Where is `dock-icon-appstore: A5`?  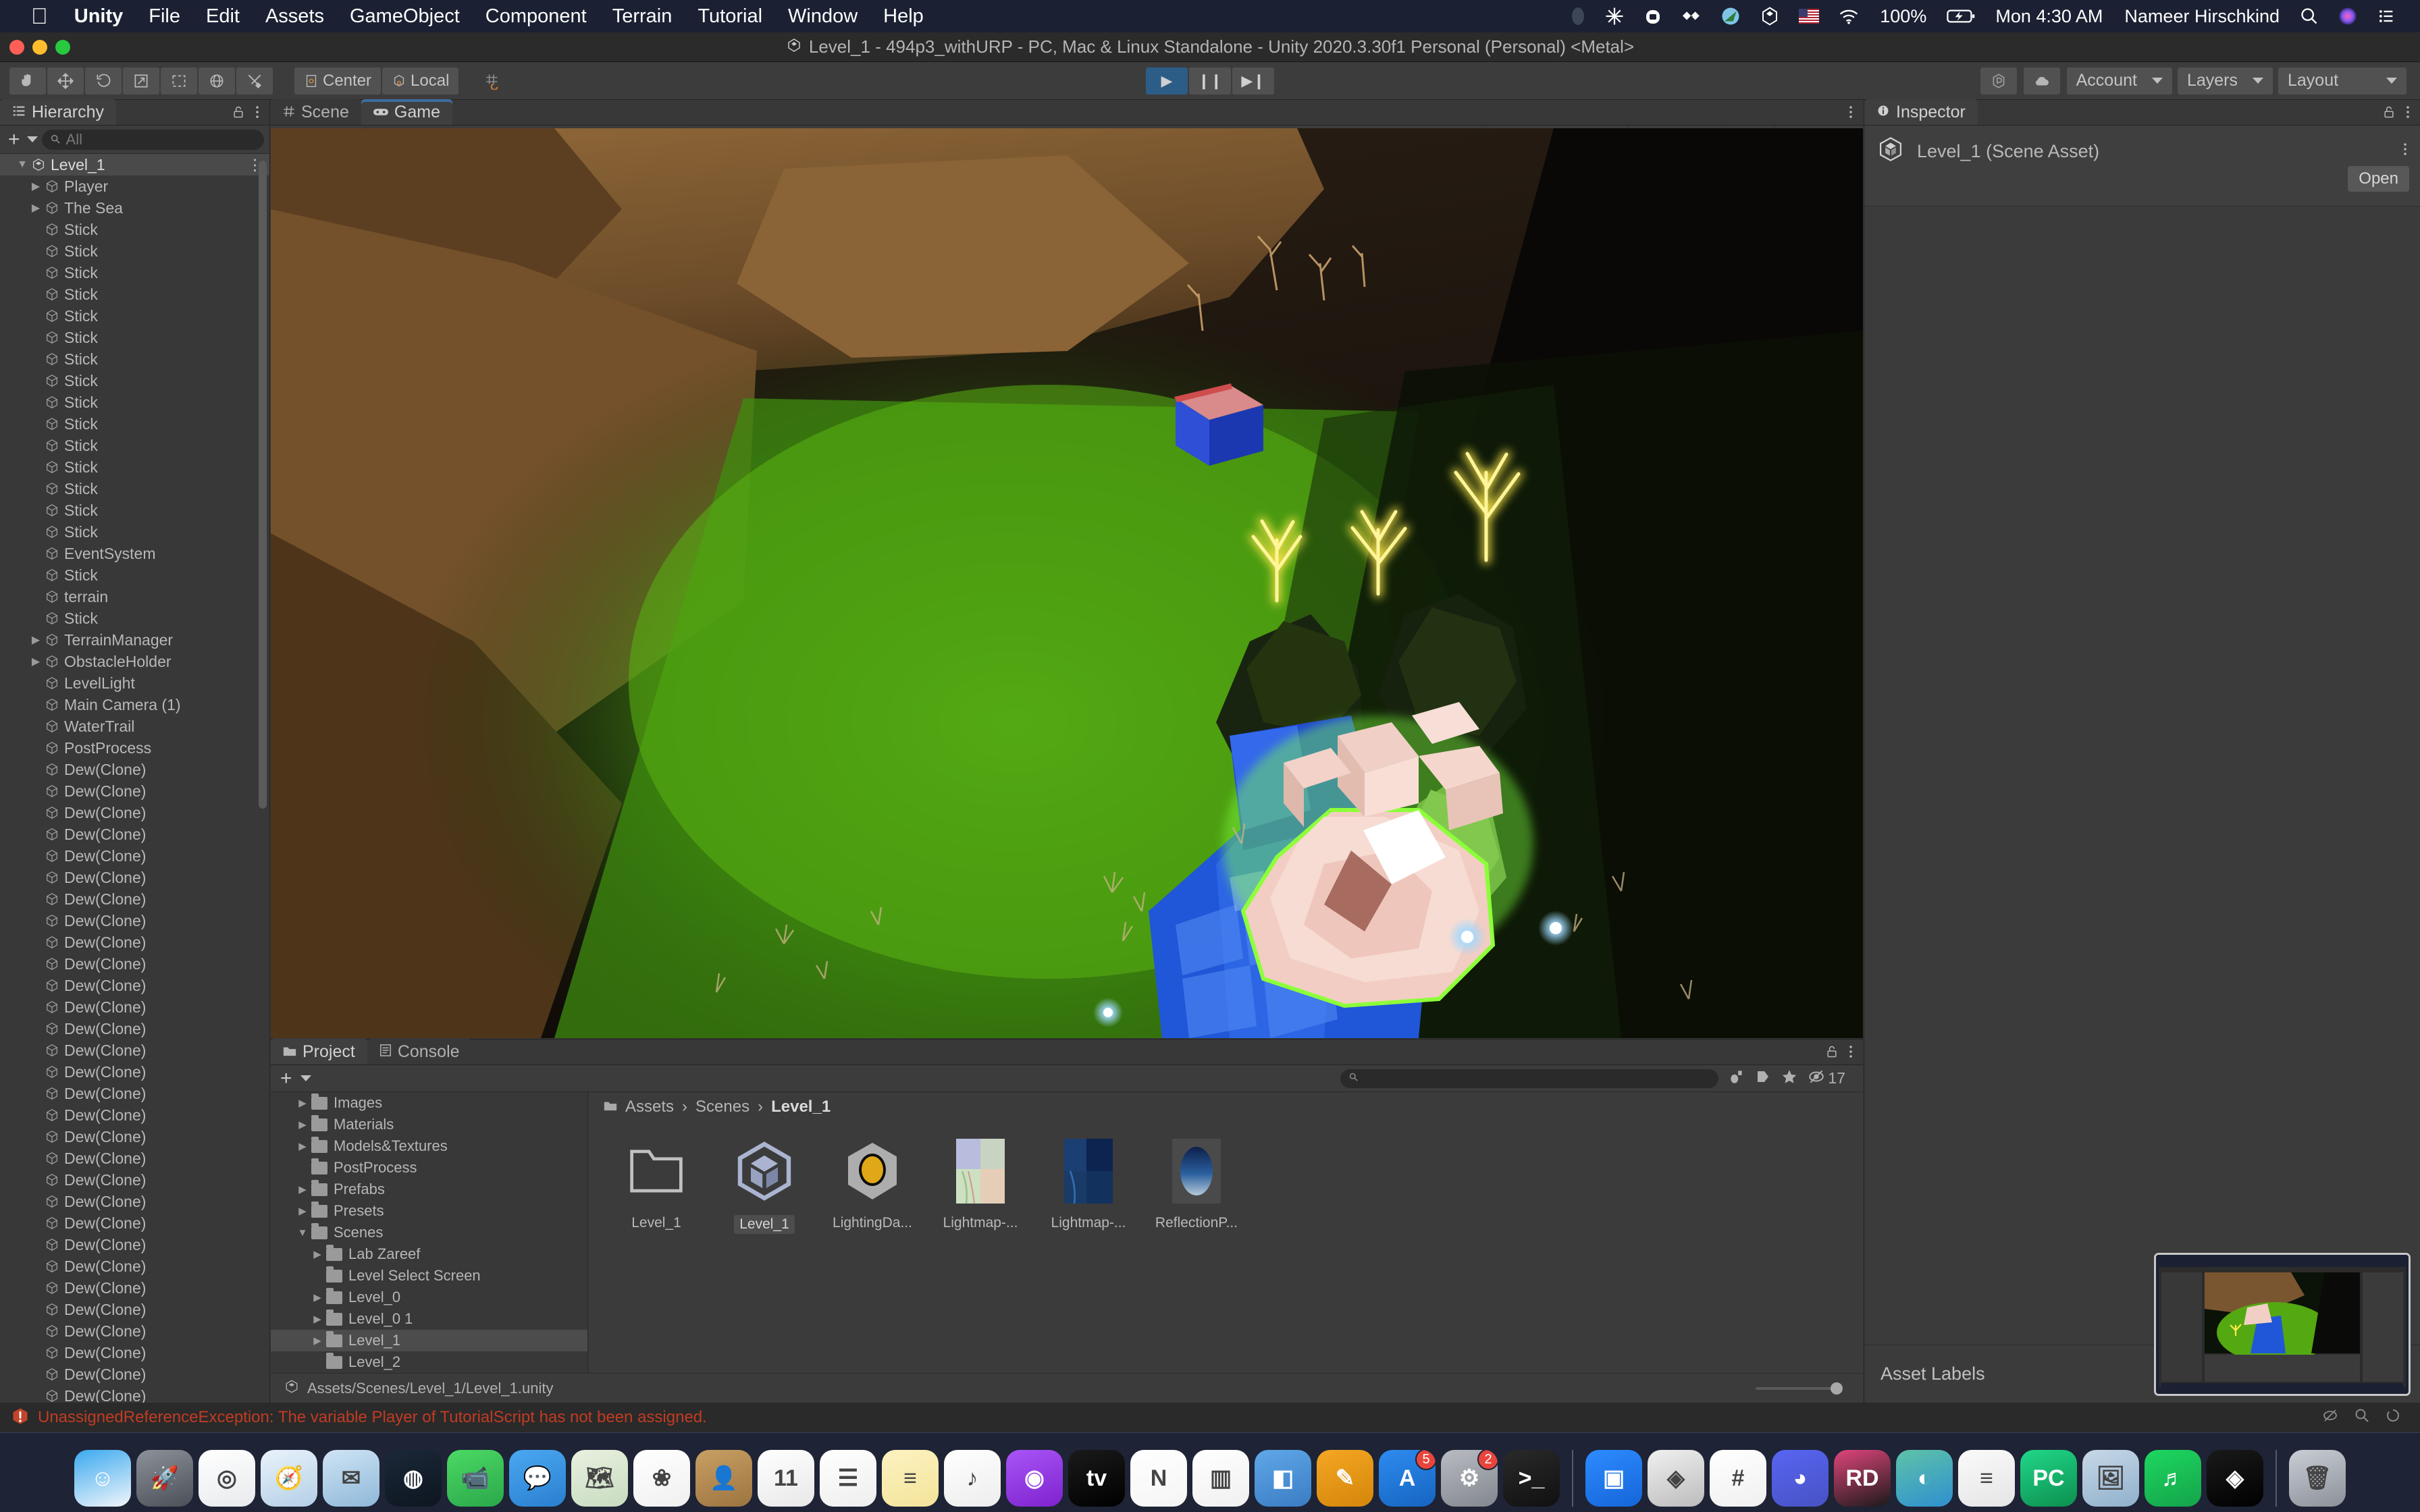 dock-icon-appstore: A5 is located at coordinates (1407, 1479).